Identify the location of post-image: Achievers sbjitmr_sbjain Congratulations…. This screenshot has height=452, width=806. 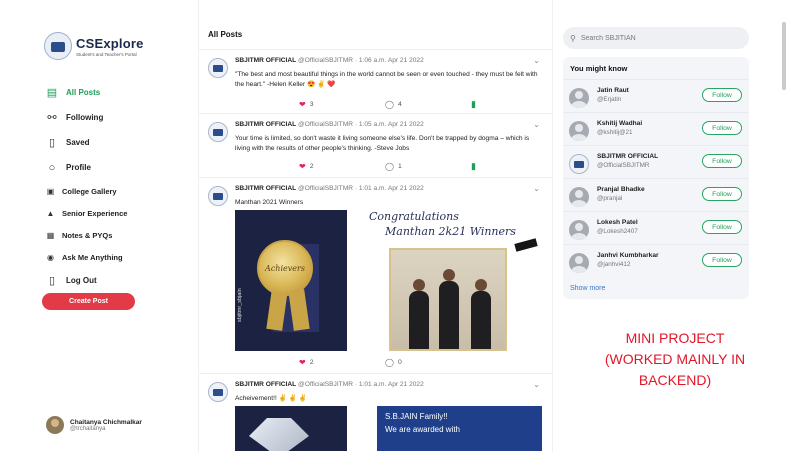
(388, 280).